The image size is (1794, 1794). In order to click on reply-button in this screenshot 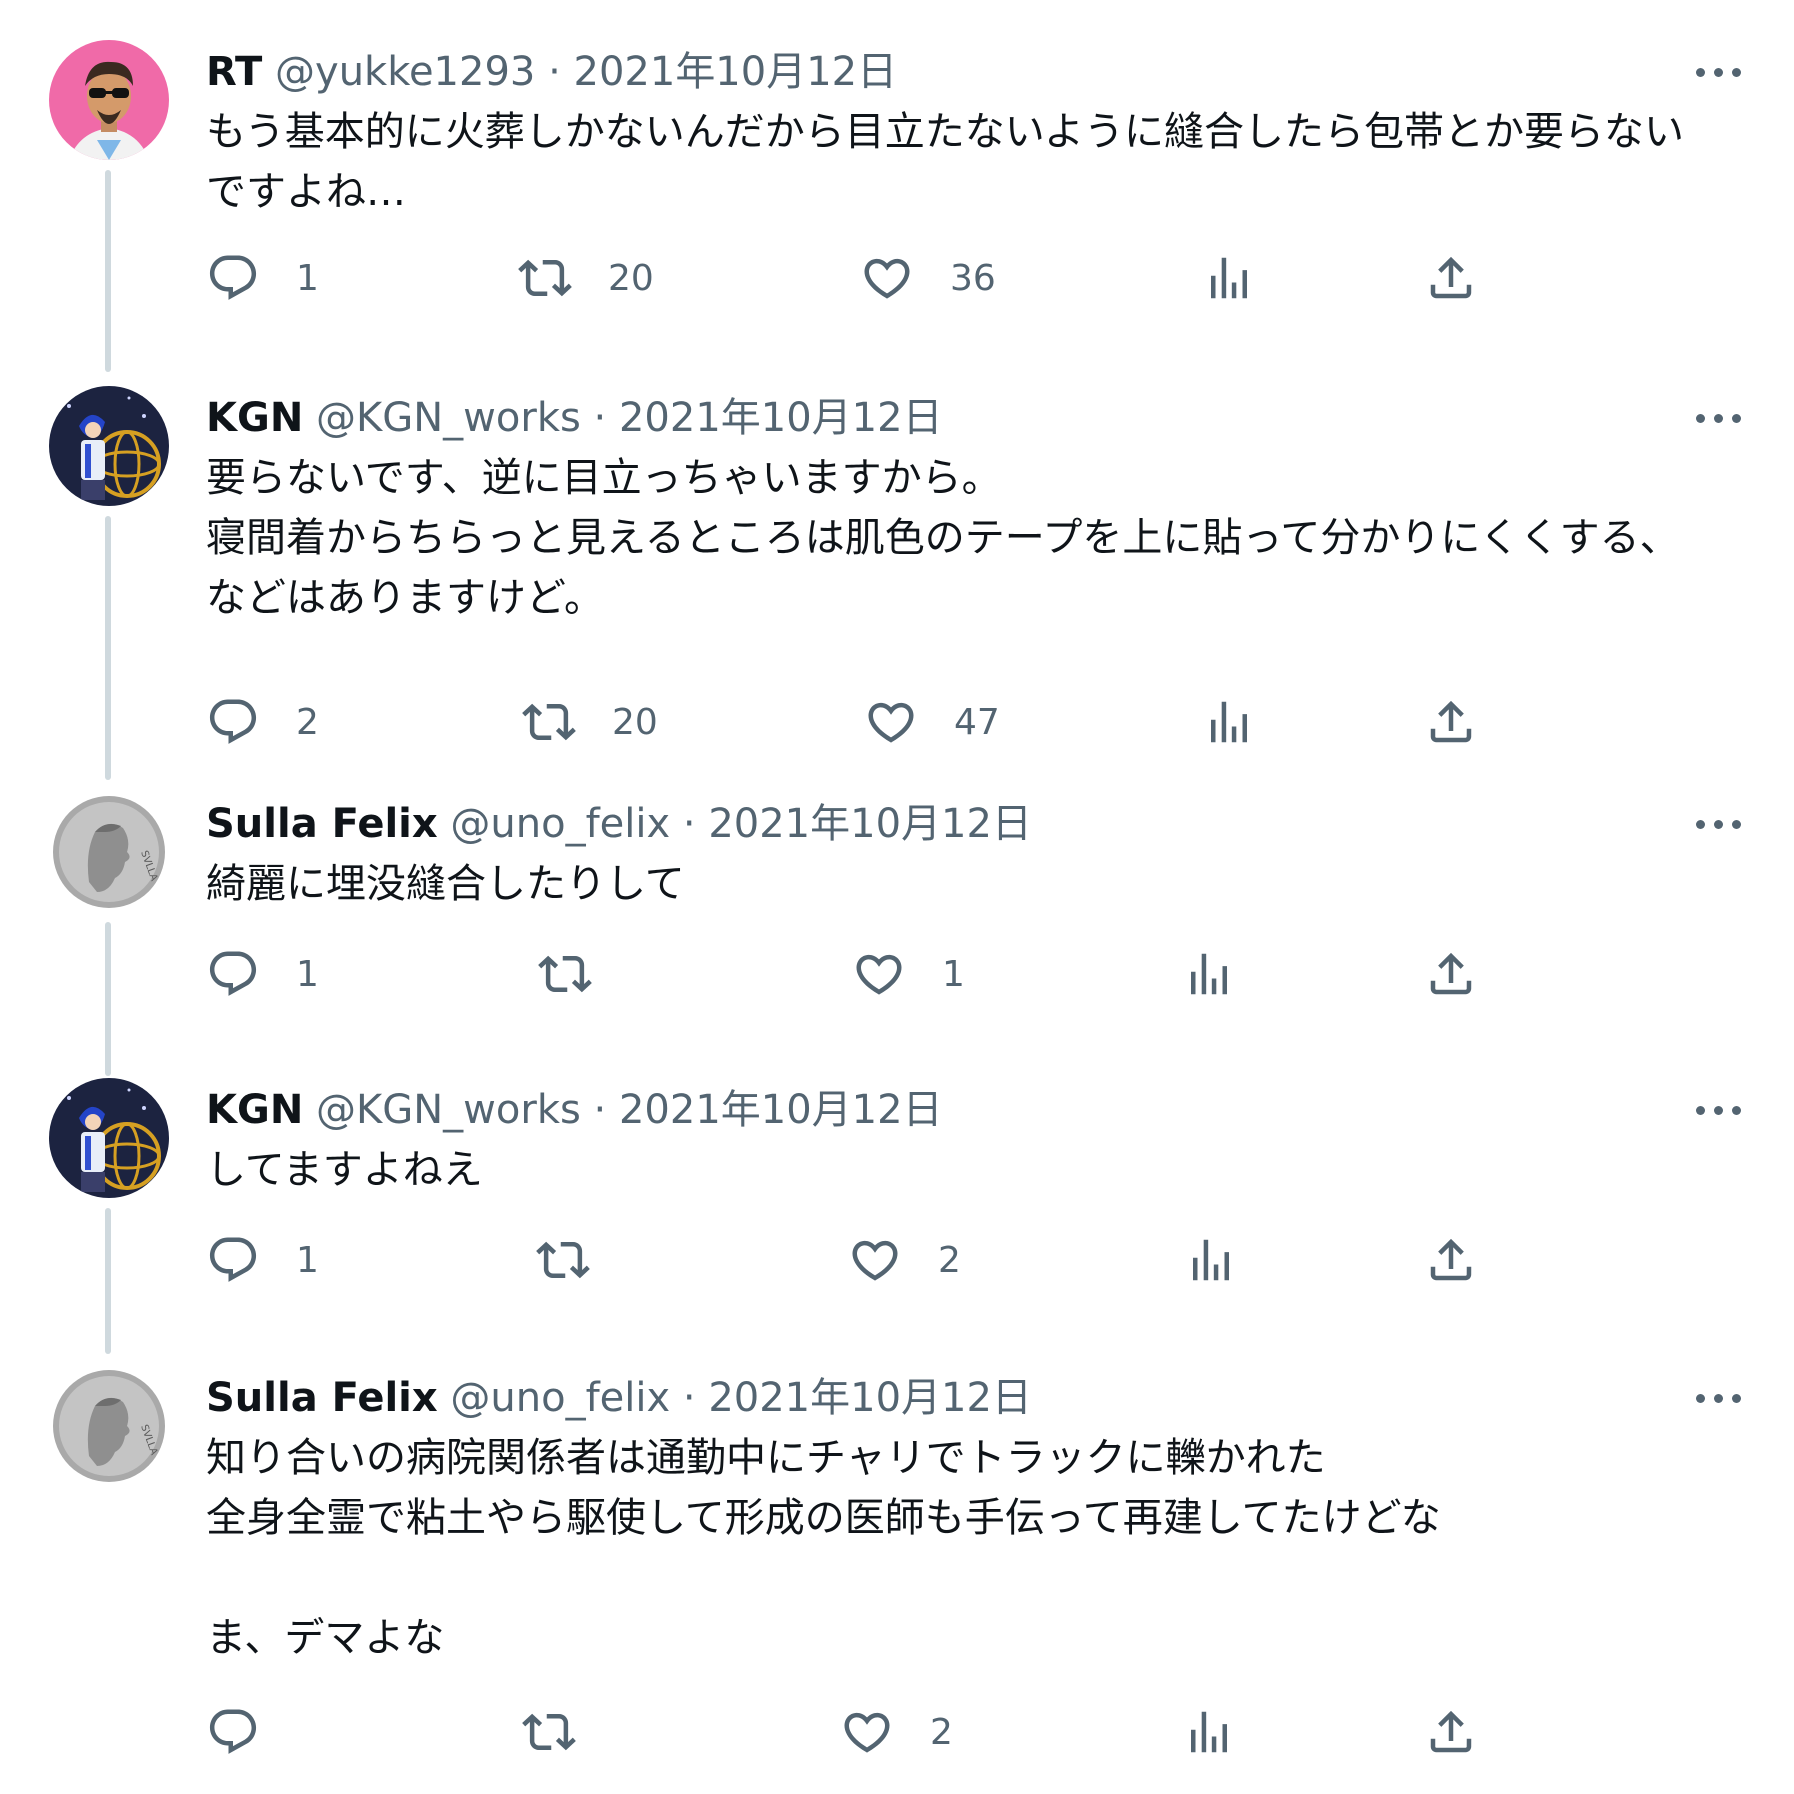, I will do `click(251, 1732)`.